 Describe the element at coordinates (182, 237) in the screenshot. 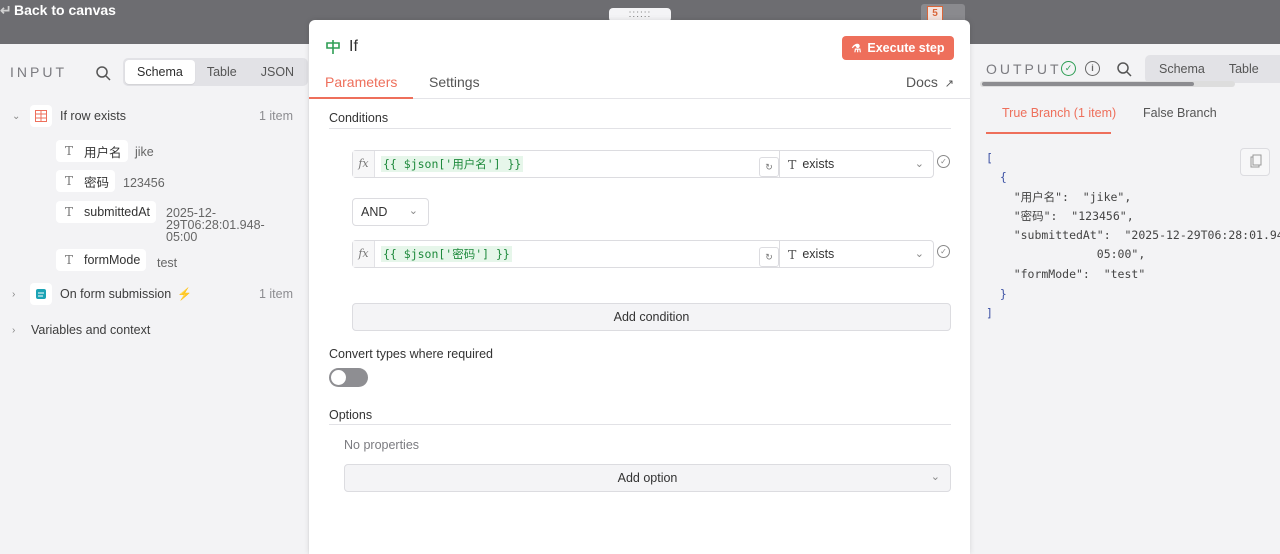

I see `value-line: 05:00` at that location.